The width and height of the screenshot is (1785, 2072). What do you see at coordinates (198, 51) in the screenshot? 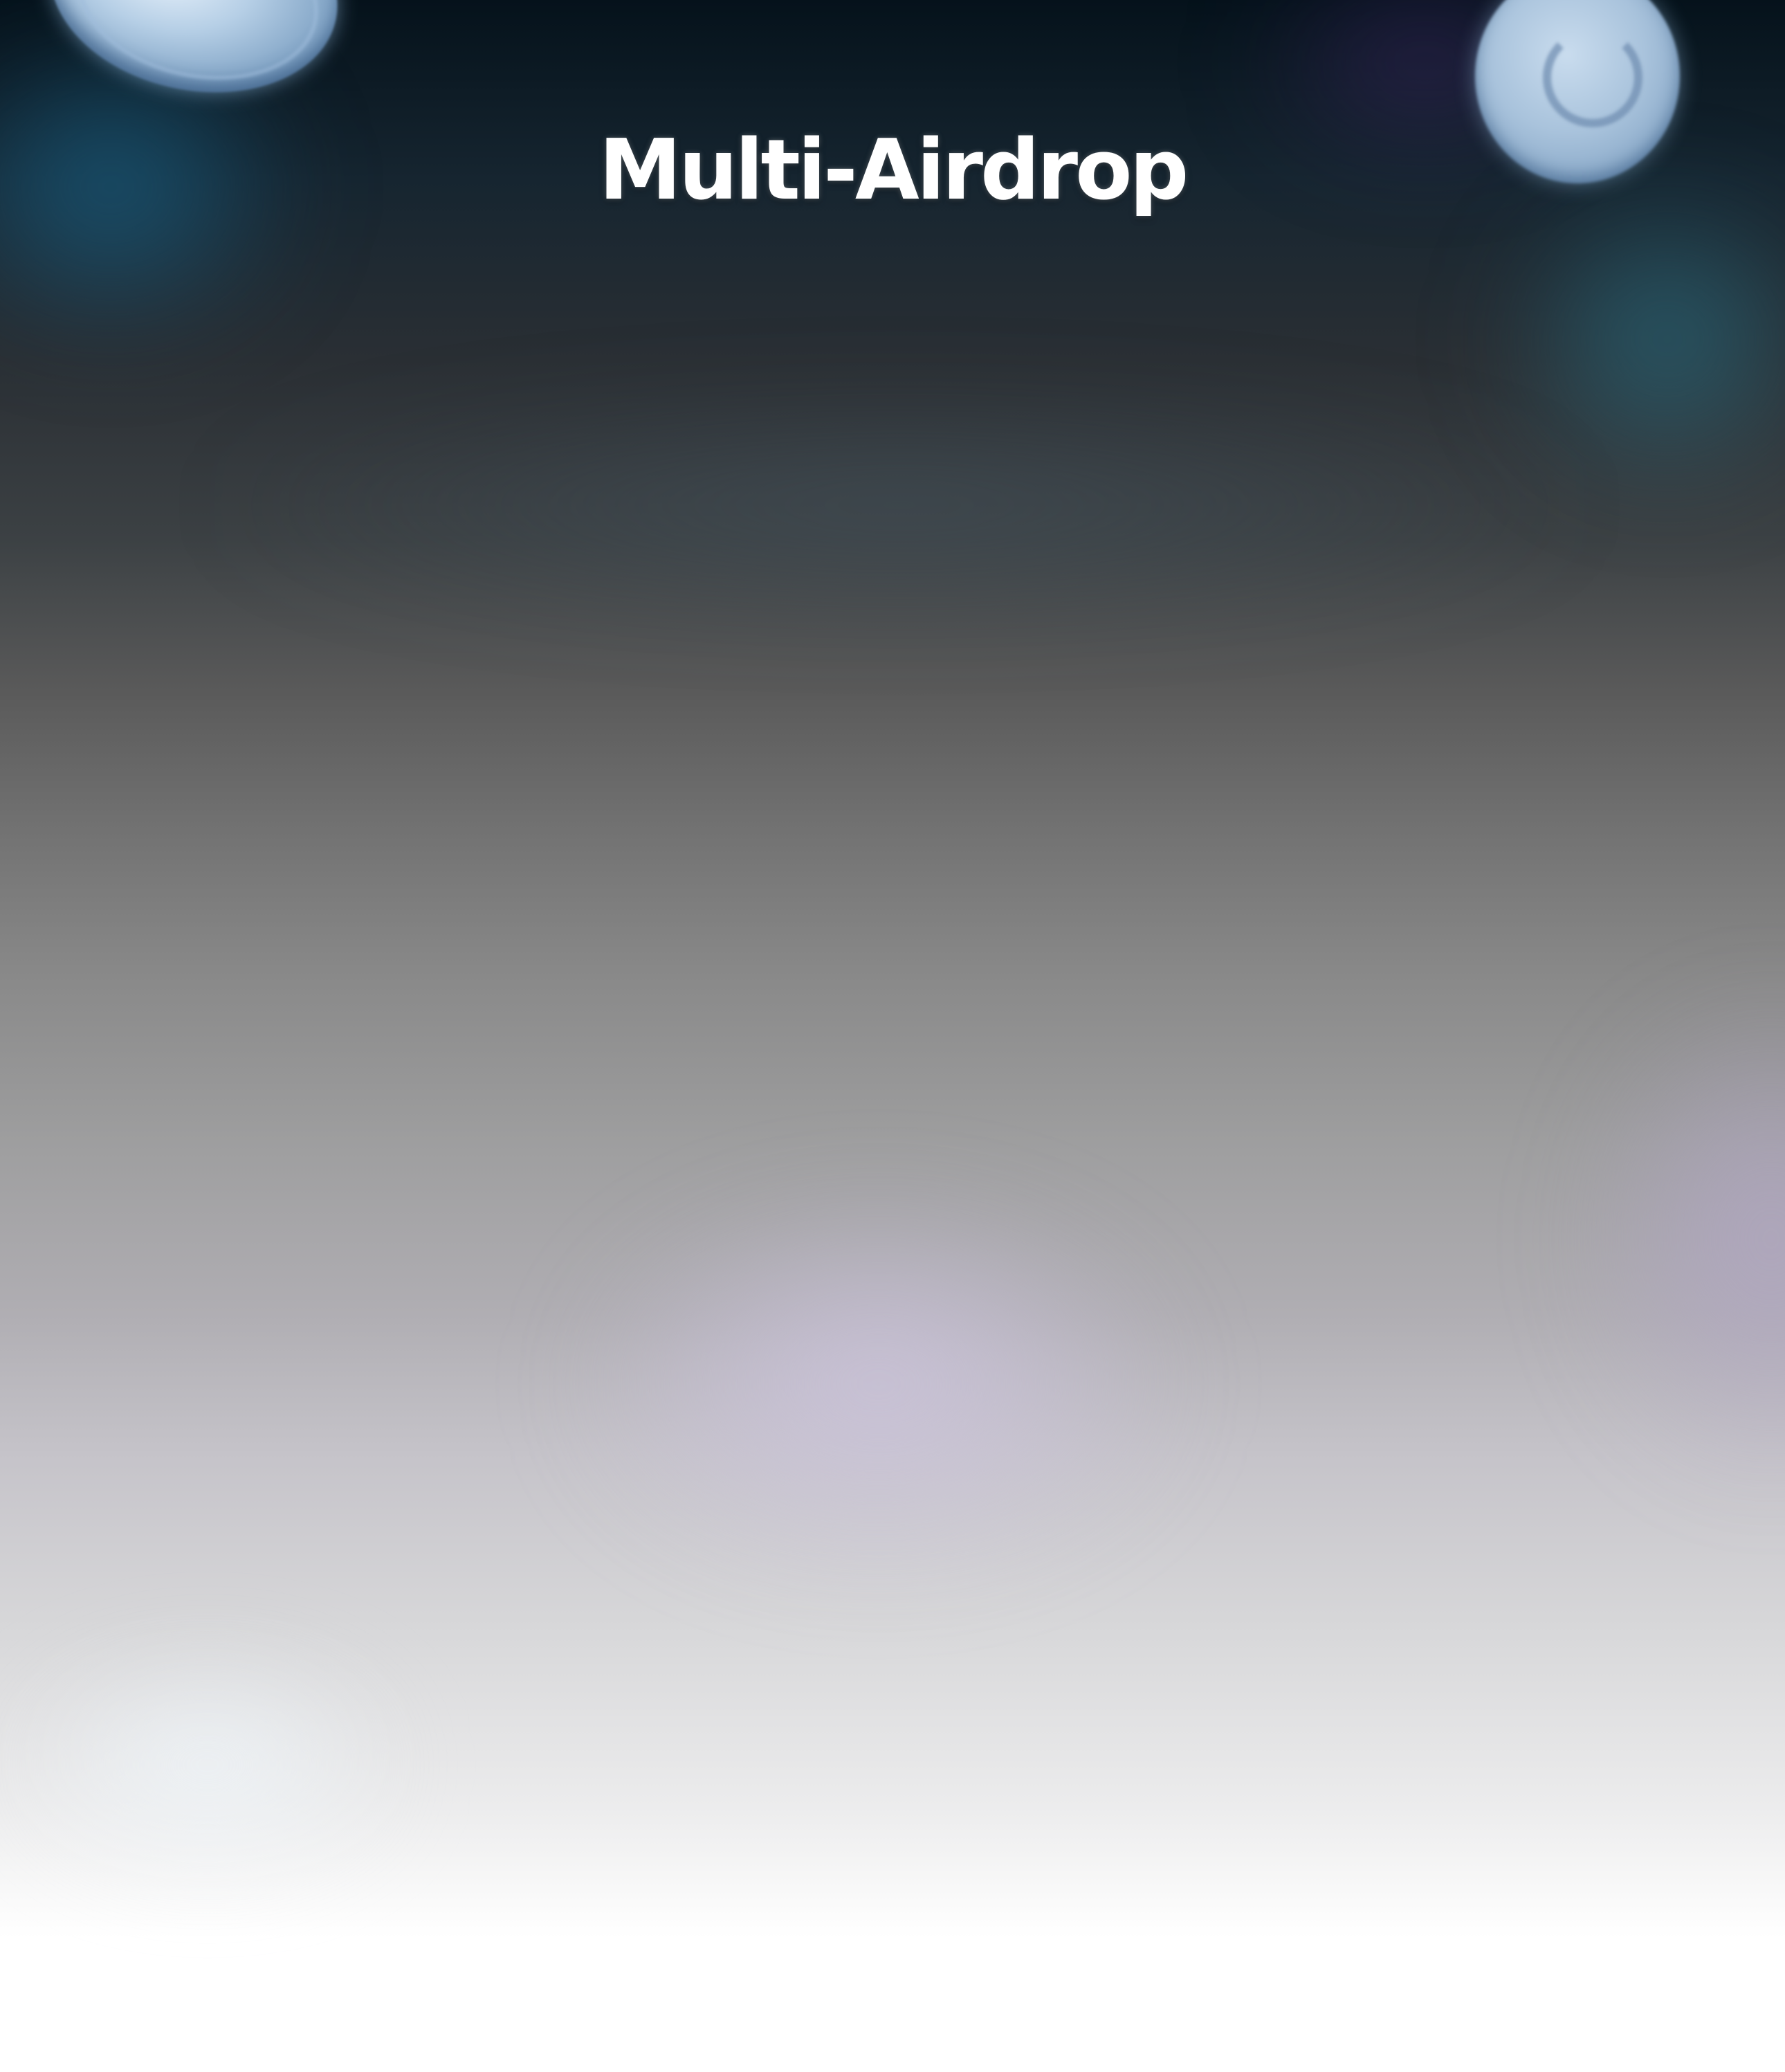
I see `coin-rim-decoration` at bounding box center [198, 51].